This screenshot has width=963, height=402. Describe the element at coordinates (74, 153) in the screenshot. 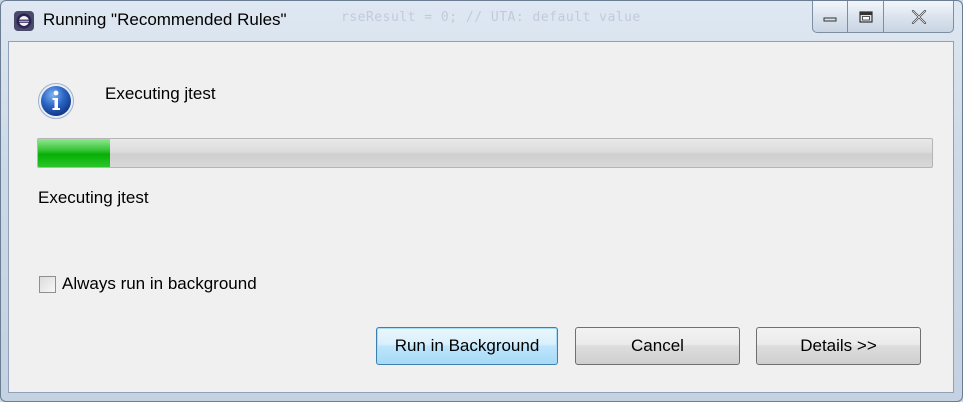

I see `progress-bar-fill` at that location.